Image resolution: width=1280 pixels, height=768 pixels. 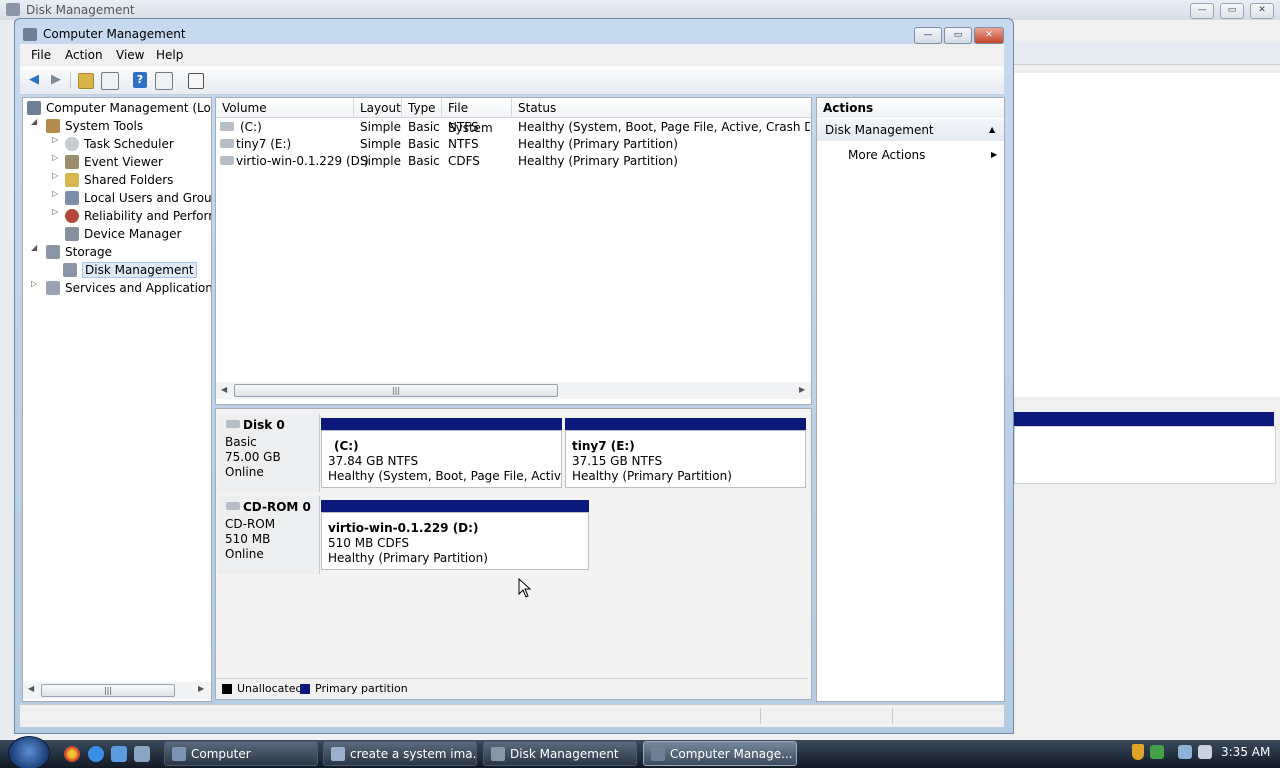 I want to click on list-horizontal-scrollbar: ◀ ||| ▶, so click(x=513, y=390).